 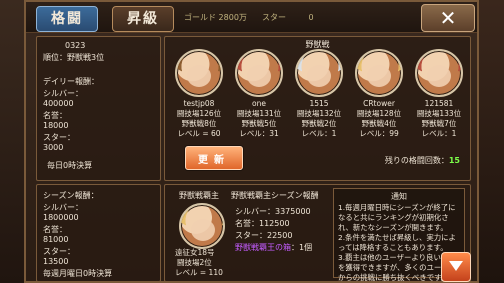 I want to click on champion-reward-box: 野獣戦覇王の箱：1個, so click(x=273, y=248).